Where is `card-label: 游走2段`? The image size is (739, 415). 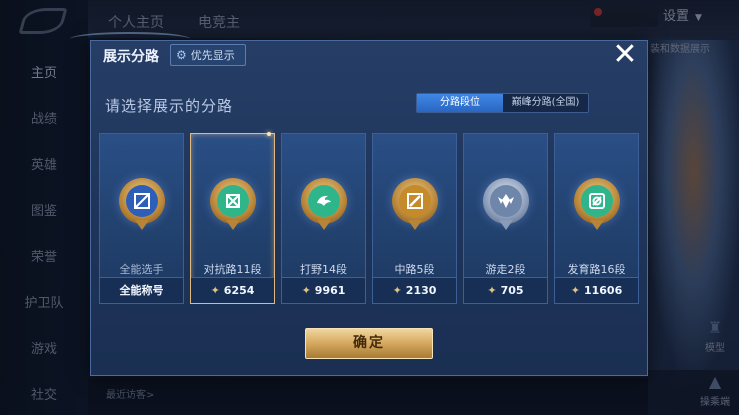
card-label: 游走2段 is located at coordinates (505, 269).